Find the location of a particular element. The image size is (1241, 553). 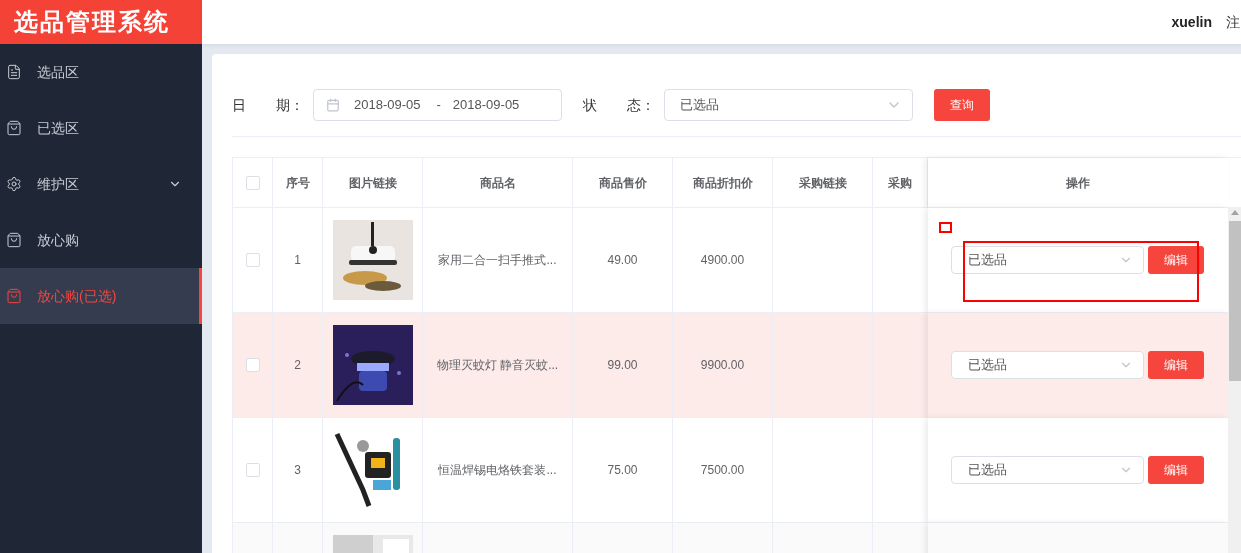

date-range-field: 2018-09-05 - 2018-09-05 is located at coordinates (437, 105).